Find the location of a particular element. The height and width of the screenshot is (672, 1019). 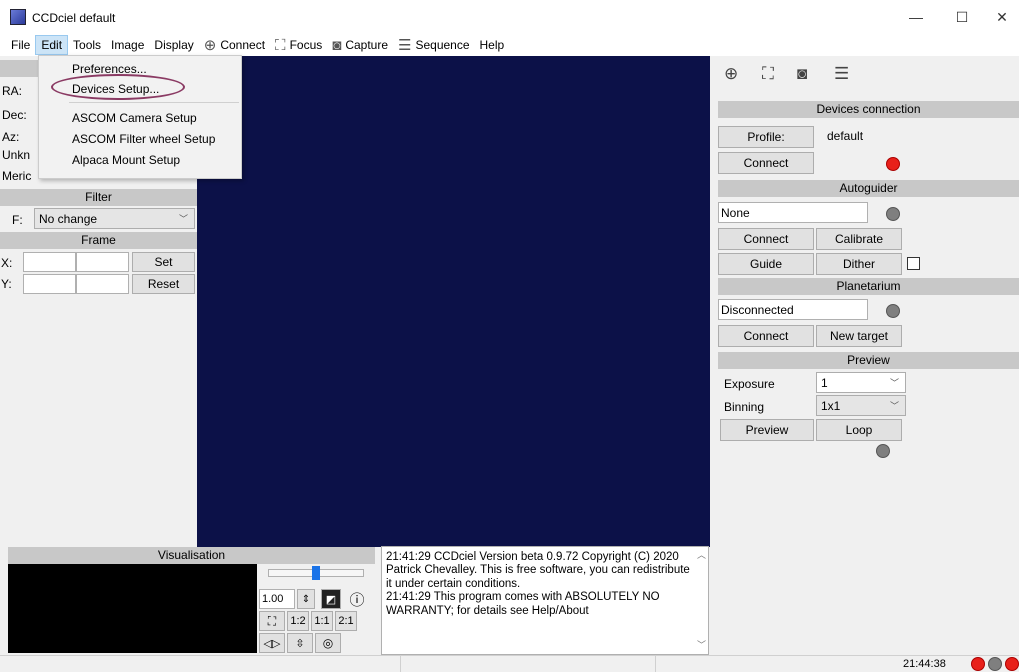

dither-button: Dither is located at coordinates (859, 264).